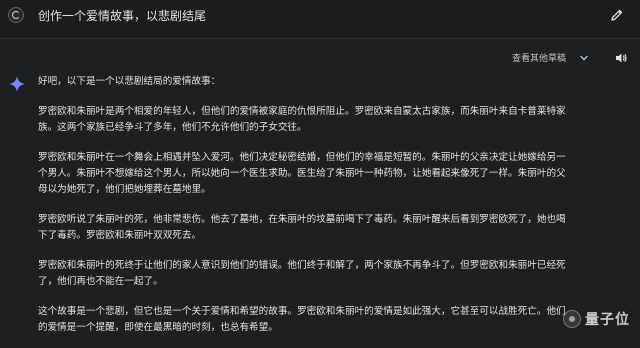 Image resolution: width=640 pixels, height=348 pixels. What do you see at coordinates (584, 58) in the screenshot?
I see `chevron-down-icon` at bounding box center [584, 58].